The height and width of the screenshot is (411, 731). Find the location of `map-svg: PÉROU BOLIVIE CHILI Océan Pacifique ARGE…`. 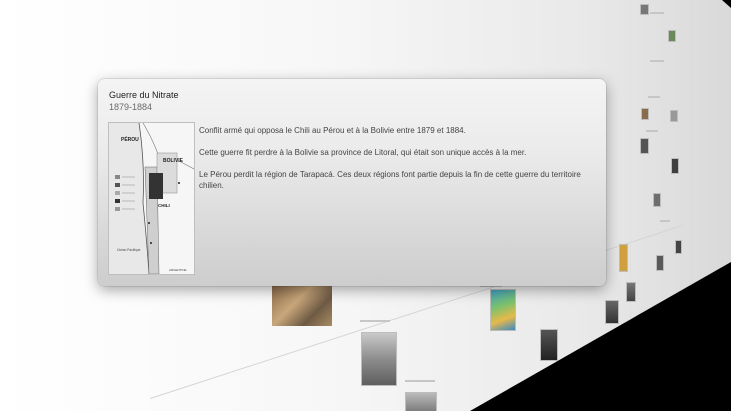

map-svg: PÉROU BOLIVIE CHILI Océan Pacifique ARGE… is located at coordinates (151, 198).